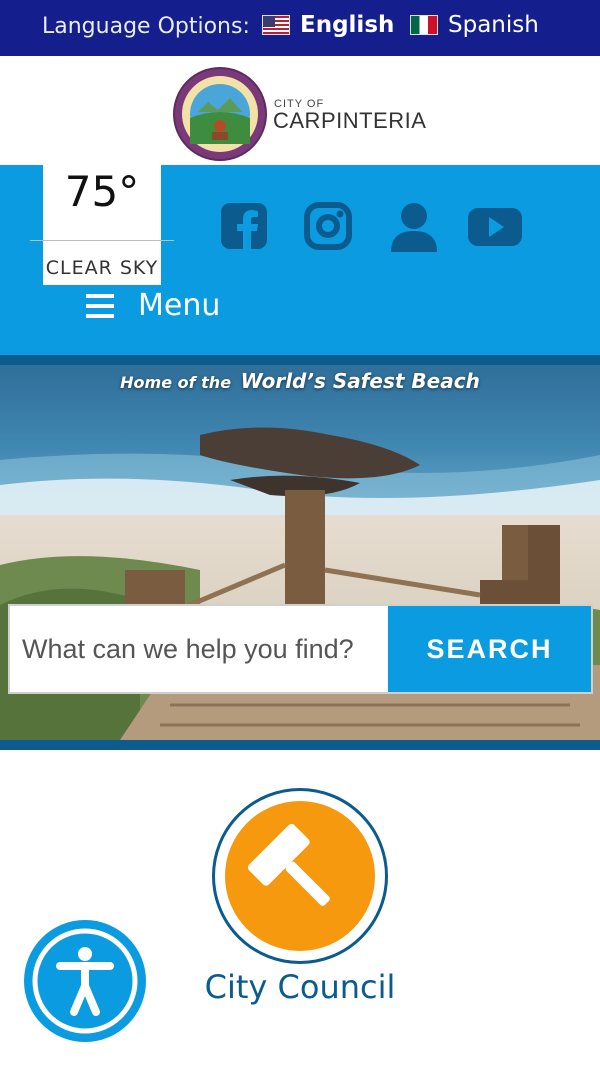  I want to click on hero-bottom-stripe, so click(300, 745).